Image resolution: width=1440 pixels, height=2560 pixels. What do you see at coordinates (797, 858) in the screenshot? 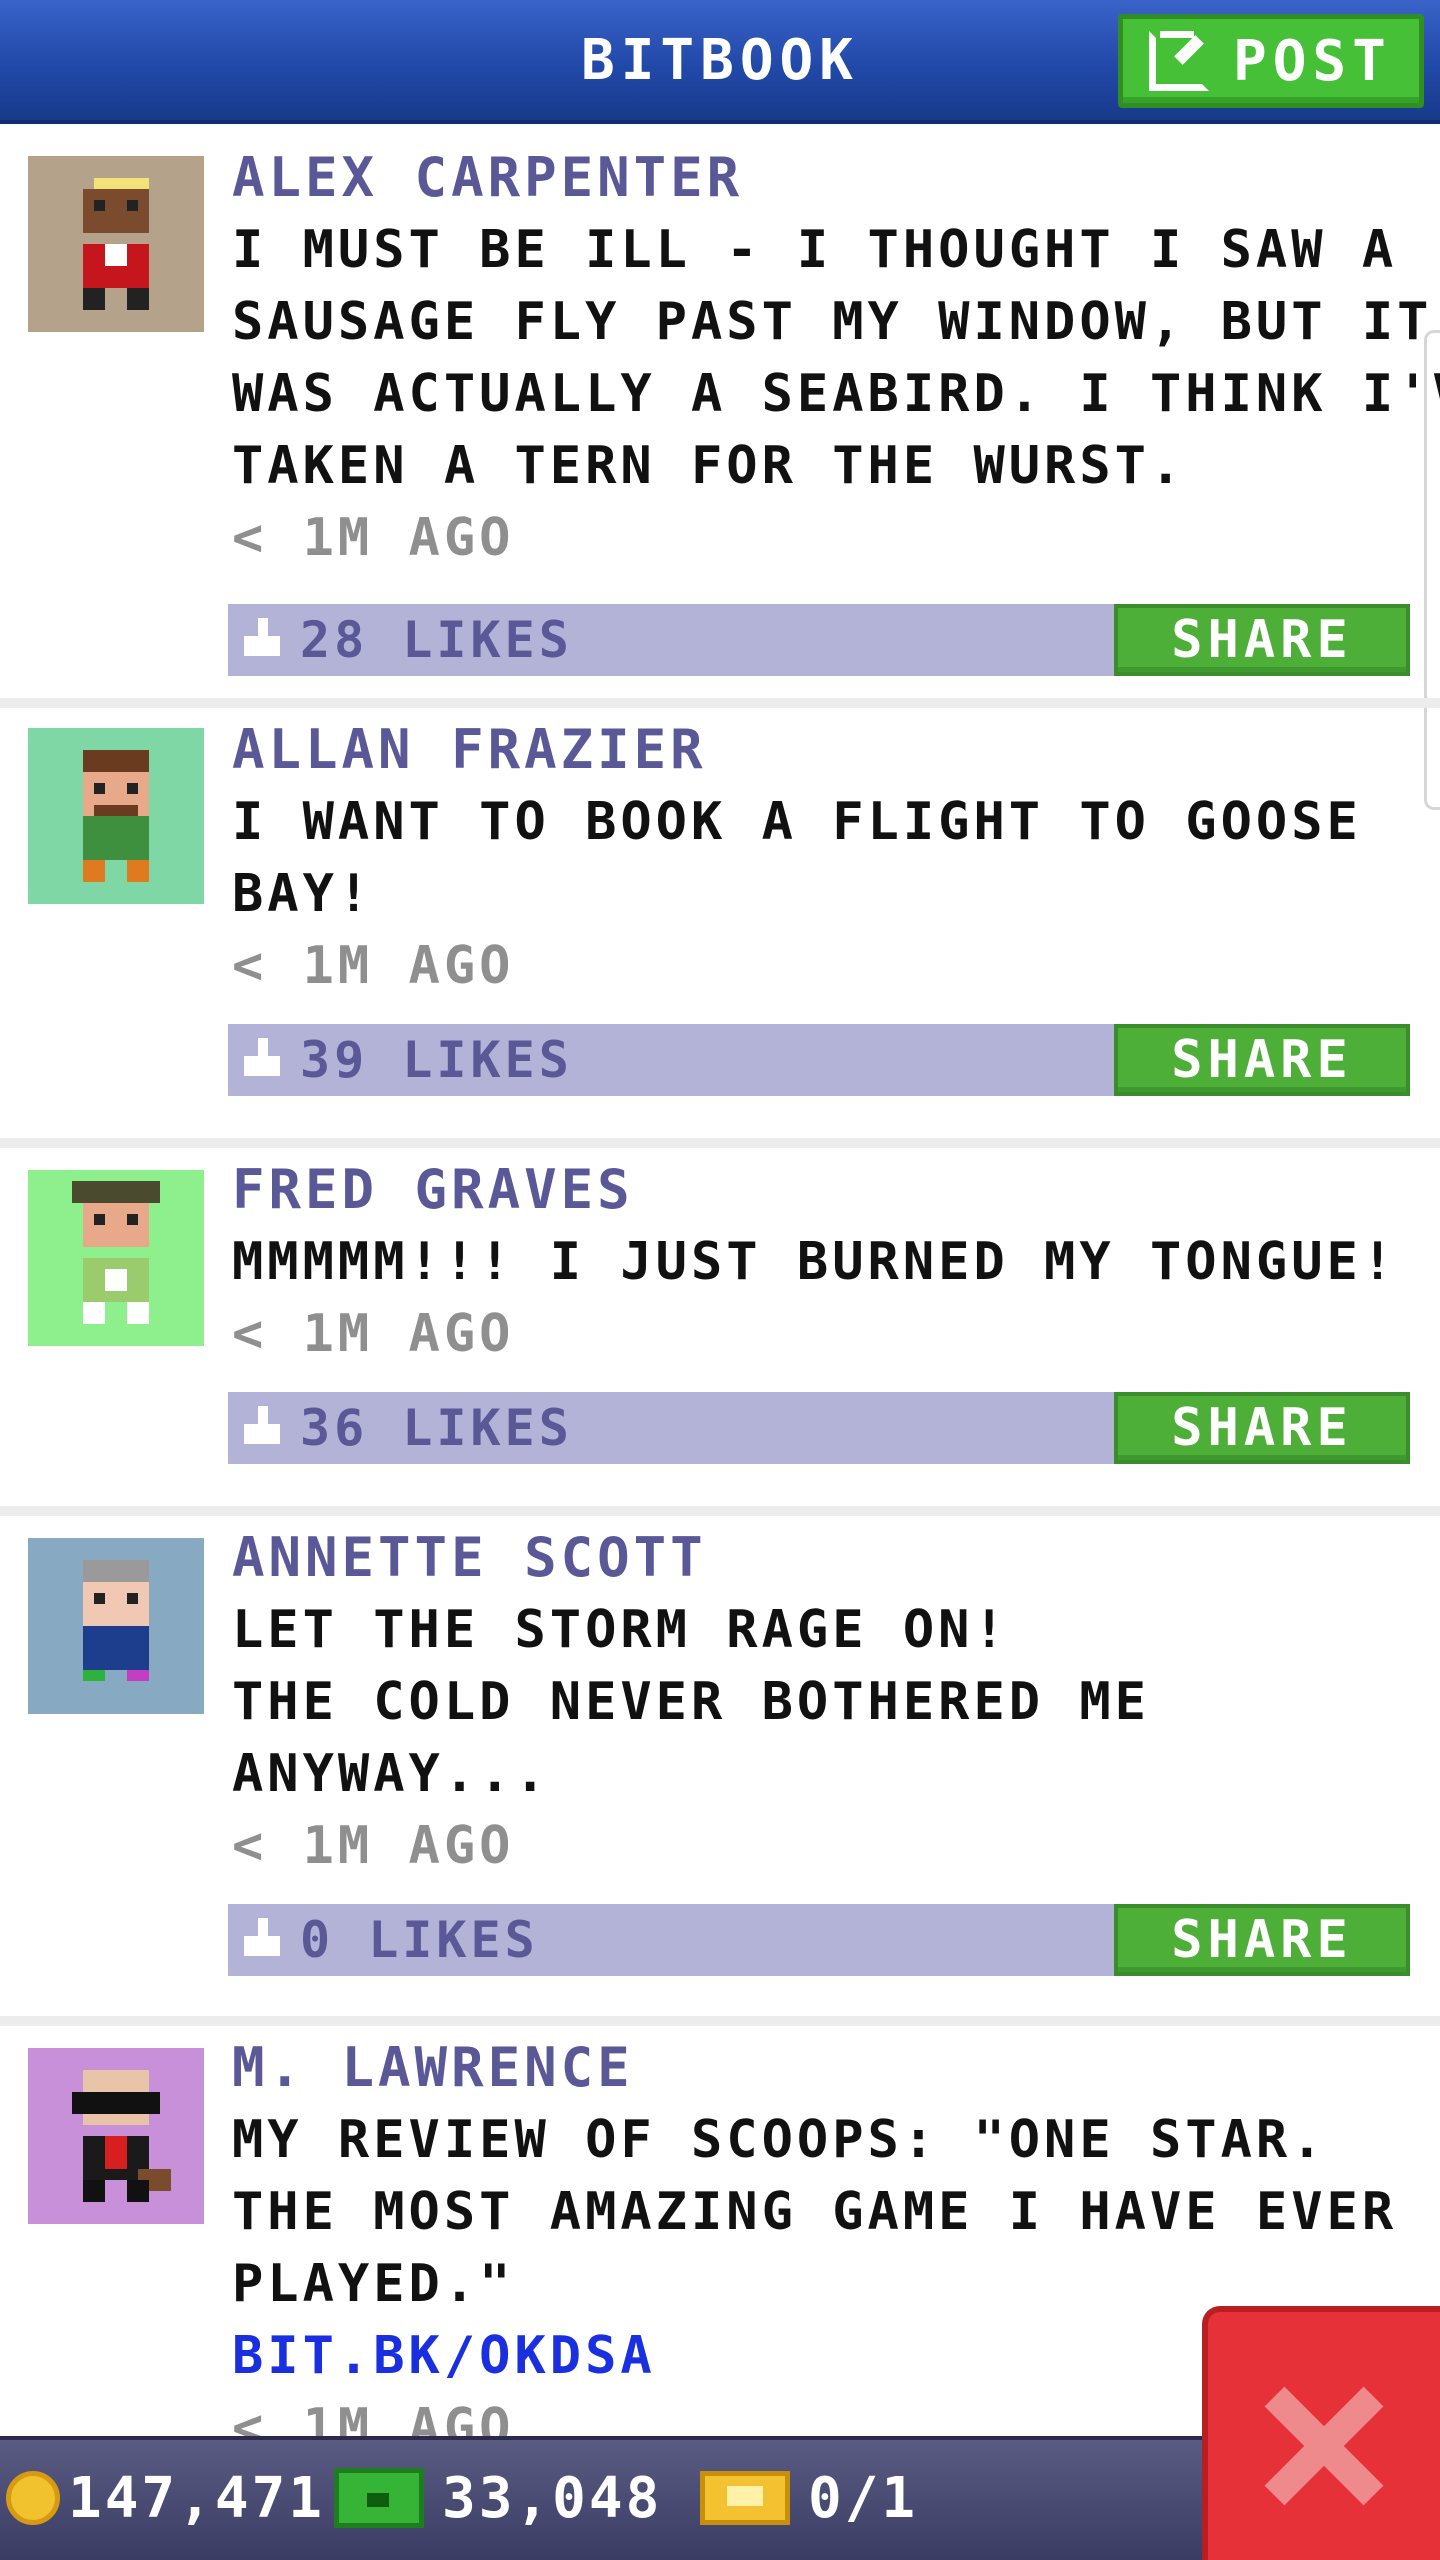
I see `post-message: I WANT TO BOOK A FLIGHT TO GOOSE BAY!` at bounding box center [797, 858].